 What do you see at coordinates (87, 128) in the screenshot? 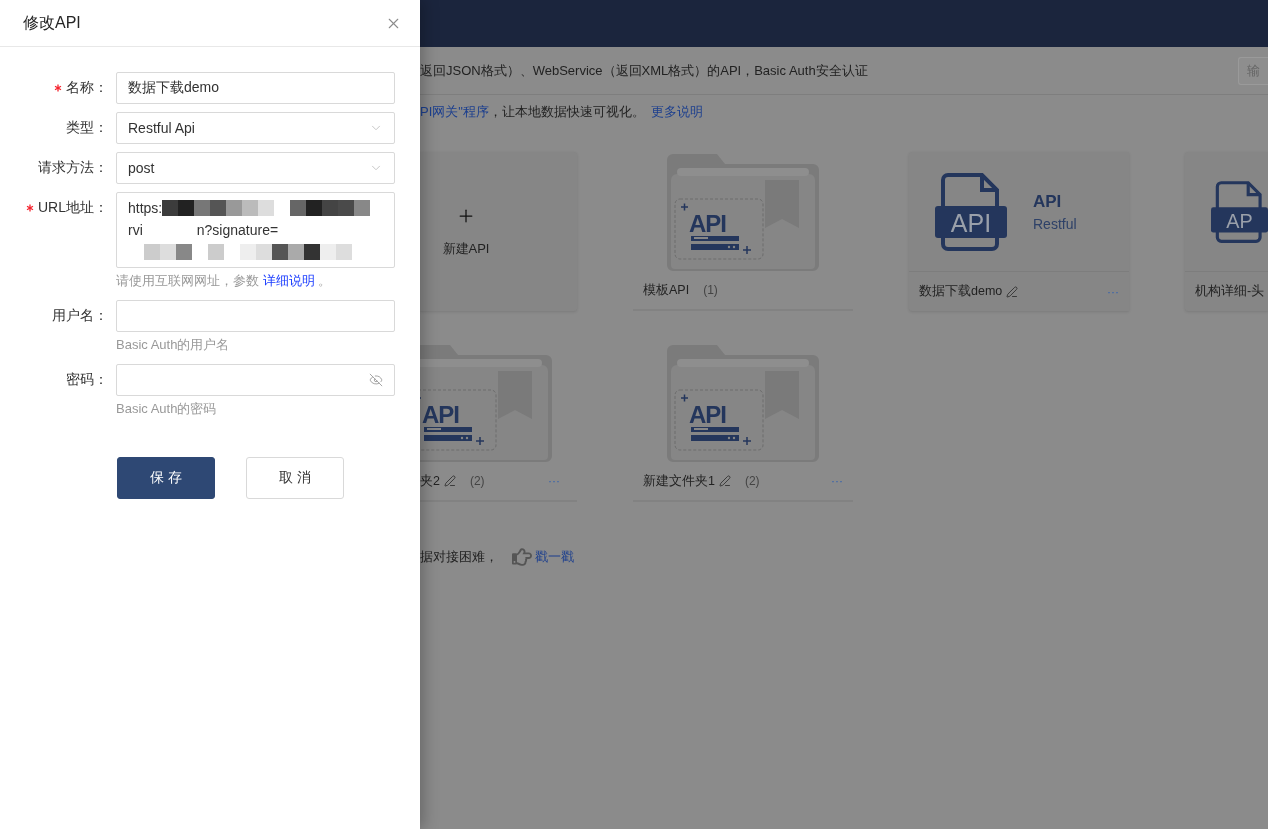
I see `field-label: 类型：` at bounding box center [87, 128].